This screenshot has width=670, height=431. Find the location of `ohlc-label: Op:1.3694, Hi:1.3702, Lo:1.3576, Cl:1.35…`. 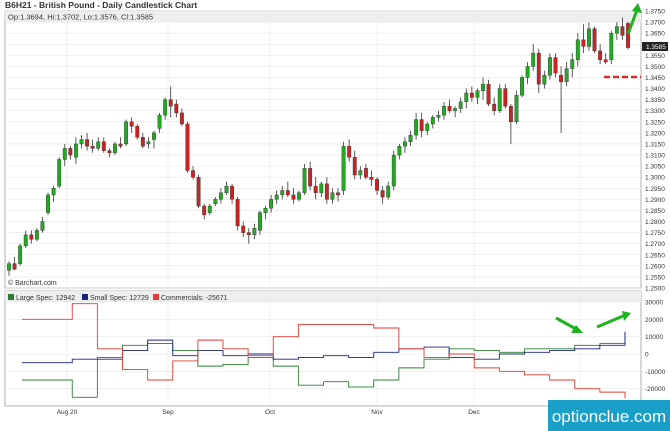

ohlc-label: Op:1.3694, Hi:1.3702, Lo:1.3576, Cl:1.35… is located at coordinates (80, 17).